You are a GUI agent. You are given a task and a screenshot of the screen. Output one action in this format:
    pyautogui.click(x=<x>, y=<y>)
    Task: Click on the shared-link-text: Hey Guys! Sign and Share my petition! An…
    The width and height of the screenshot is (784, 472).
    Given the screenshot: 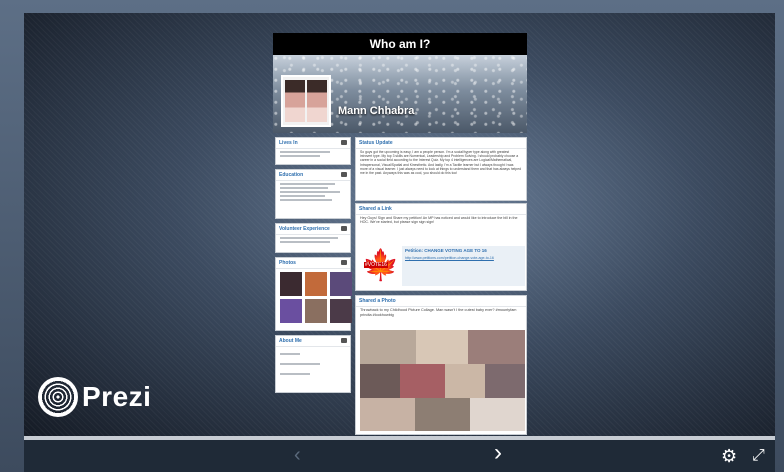 What is the action you would take?
    pyautogui.click(x=439, y=220)
    